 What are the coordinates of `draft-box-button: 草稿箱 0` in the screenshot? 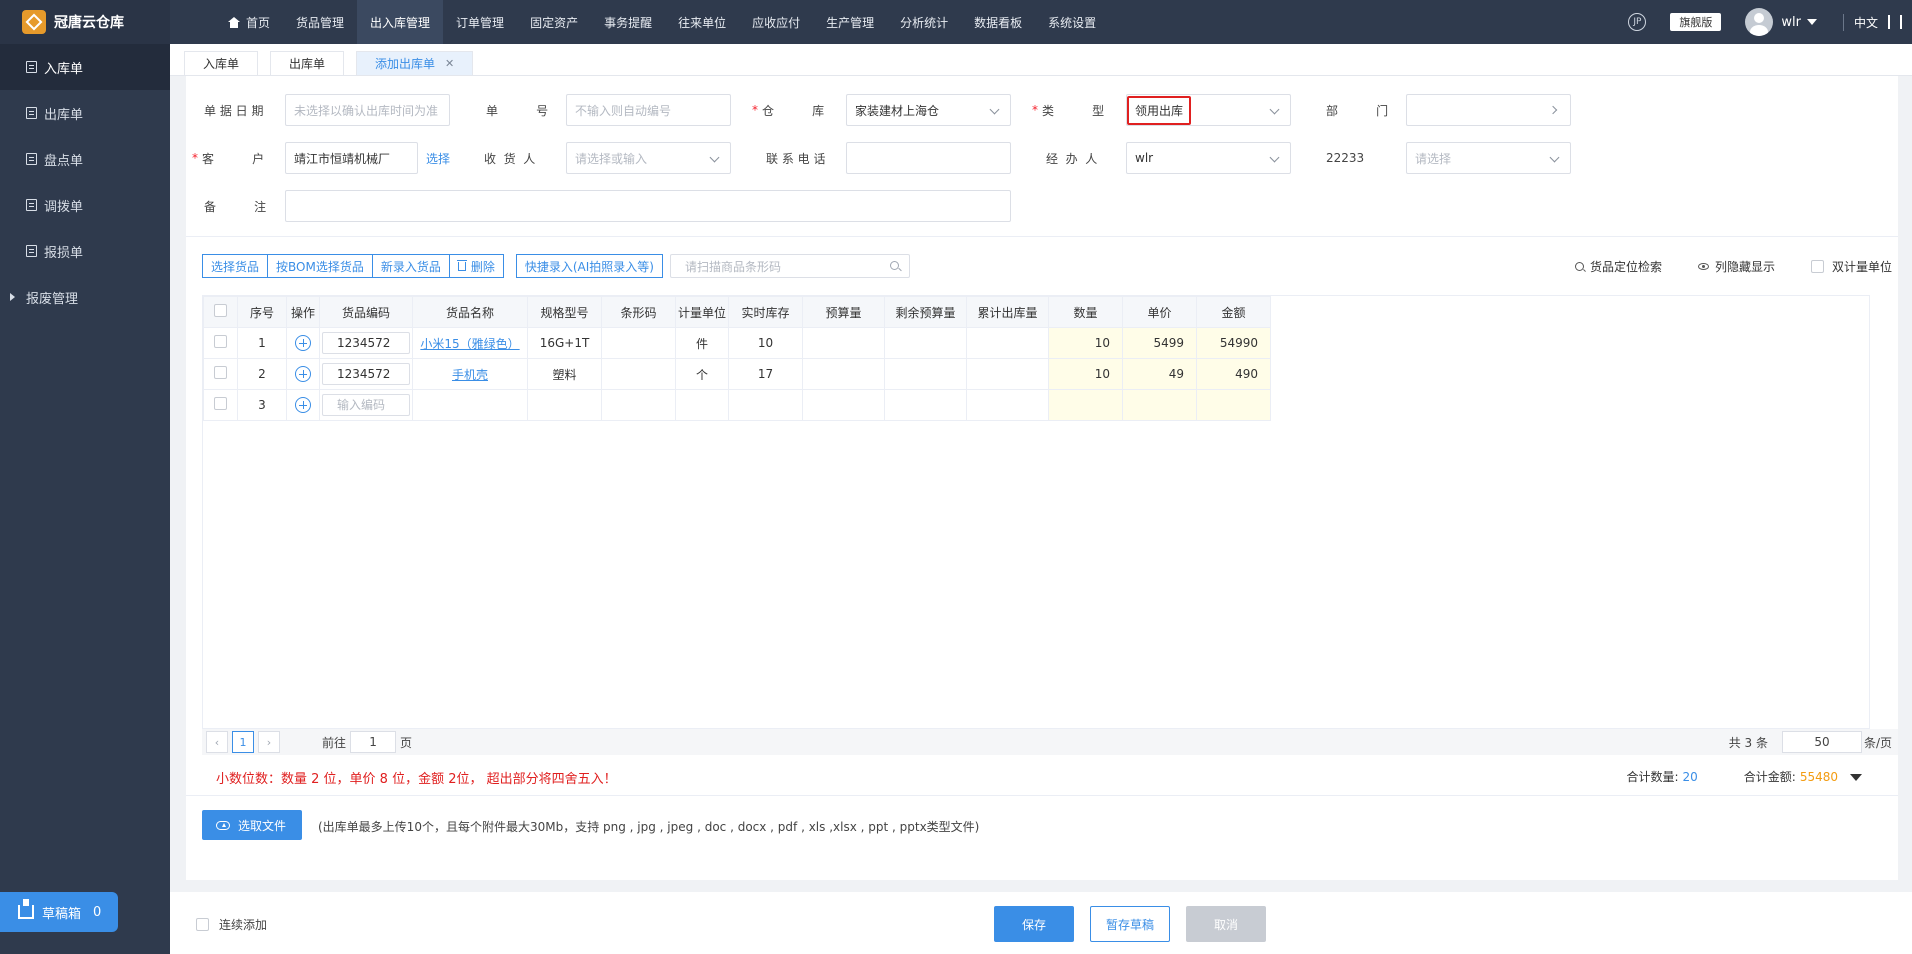 It's located at (59, 912).